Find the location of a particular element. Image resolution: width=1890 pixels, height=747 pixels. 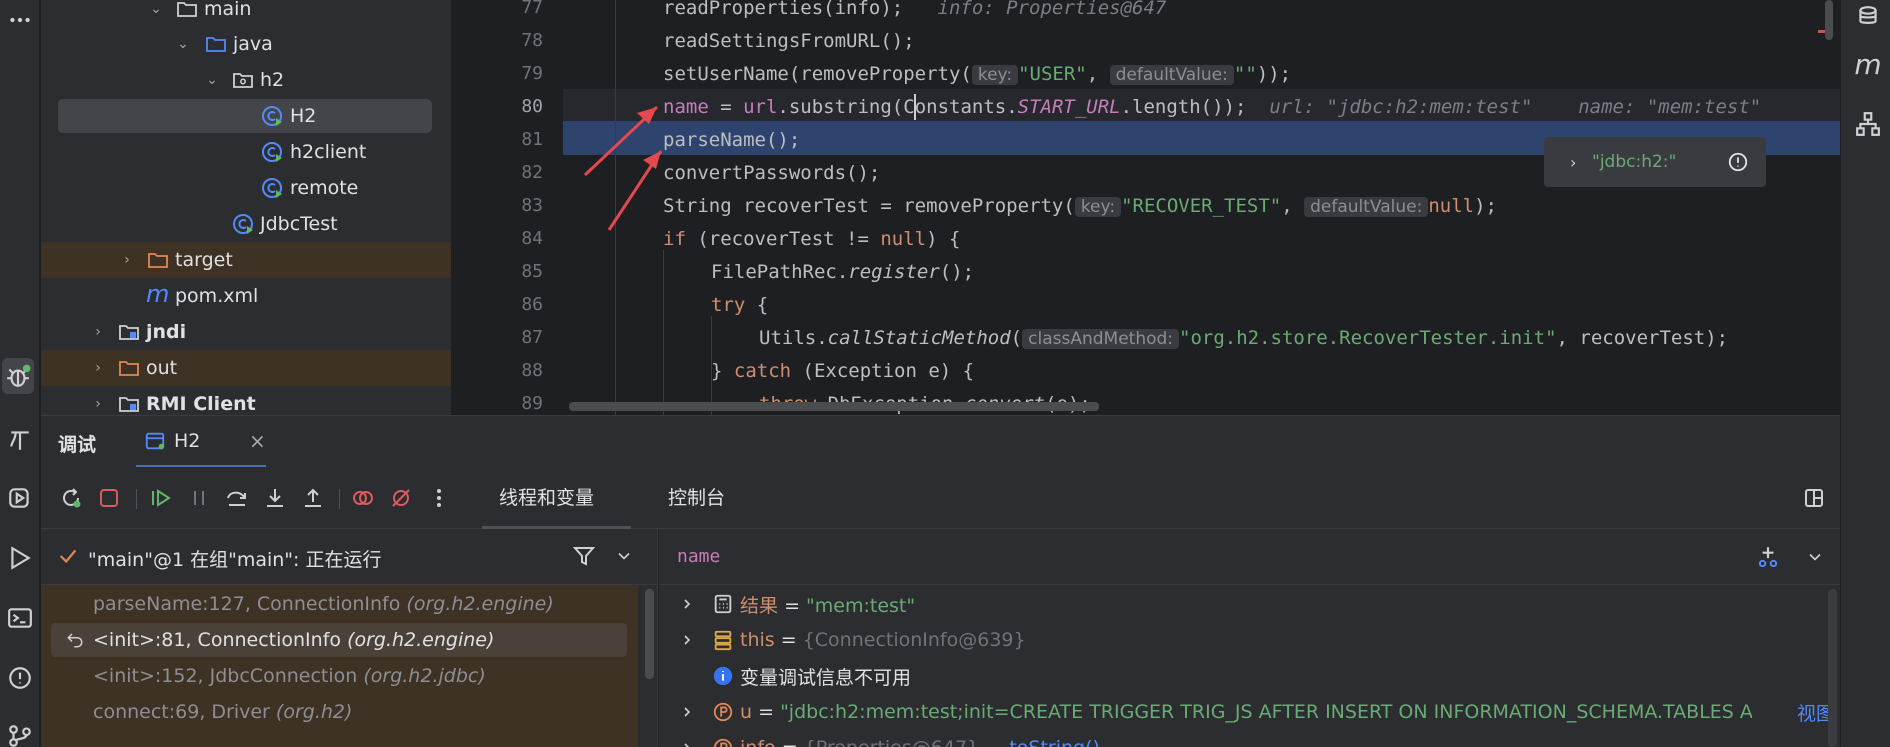

line-number: 81 is located at coordinates (532, 139).